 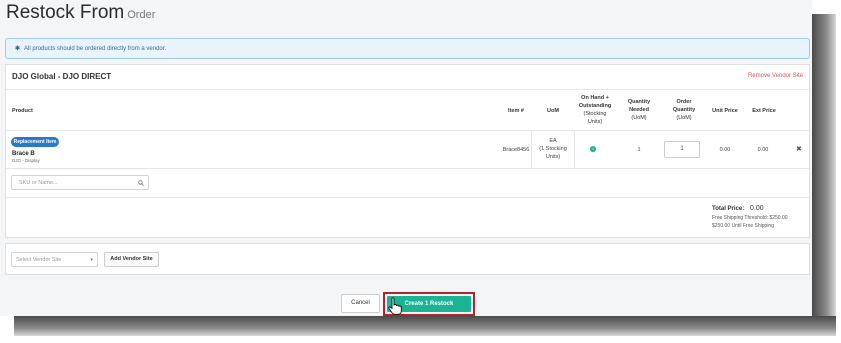 I want to click on header-qty-needed-l2: Needed, so click(x=639, y=110).